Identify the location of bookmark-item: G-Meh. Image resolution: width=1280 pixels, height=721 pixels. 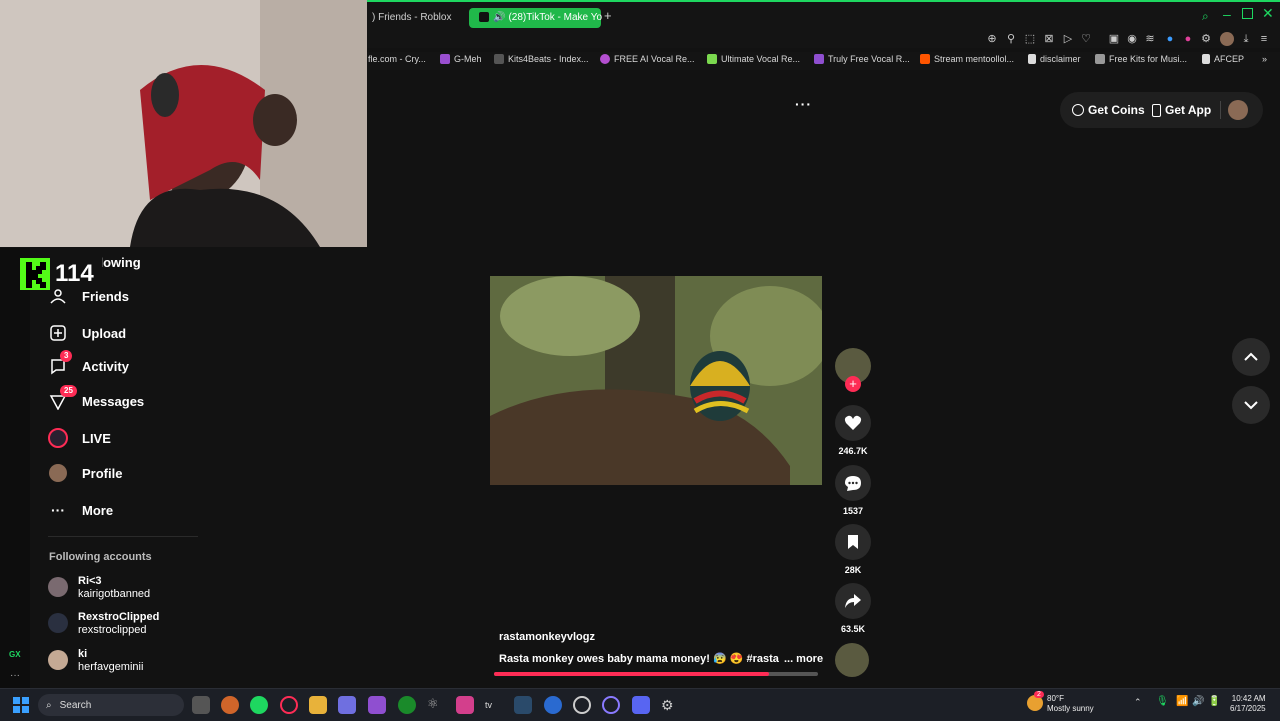
(461, 59).